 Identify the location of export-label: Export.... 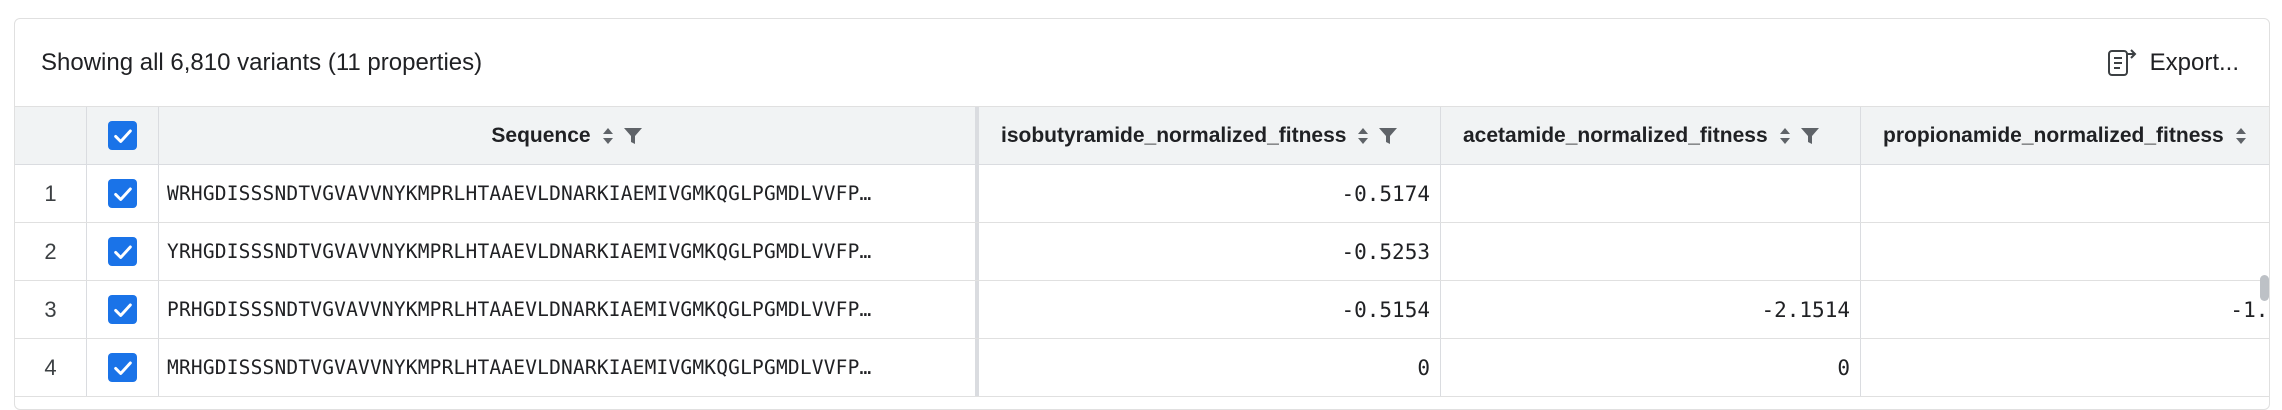
(2194, 62).